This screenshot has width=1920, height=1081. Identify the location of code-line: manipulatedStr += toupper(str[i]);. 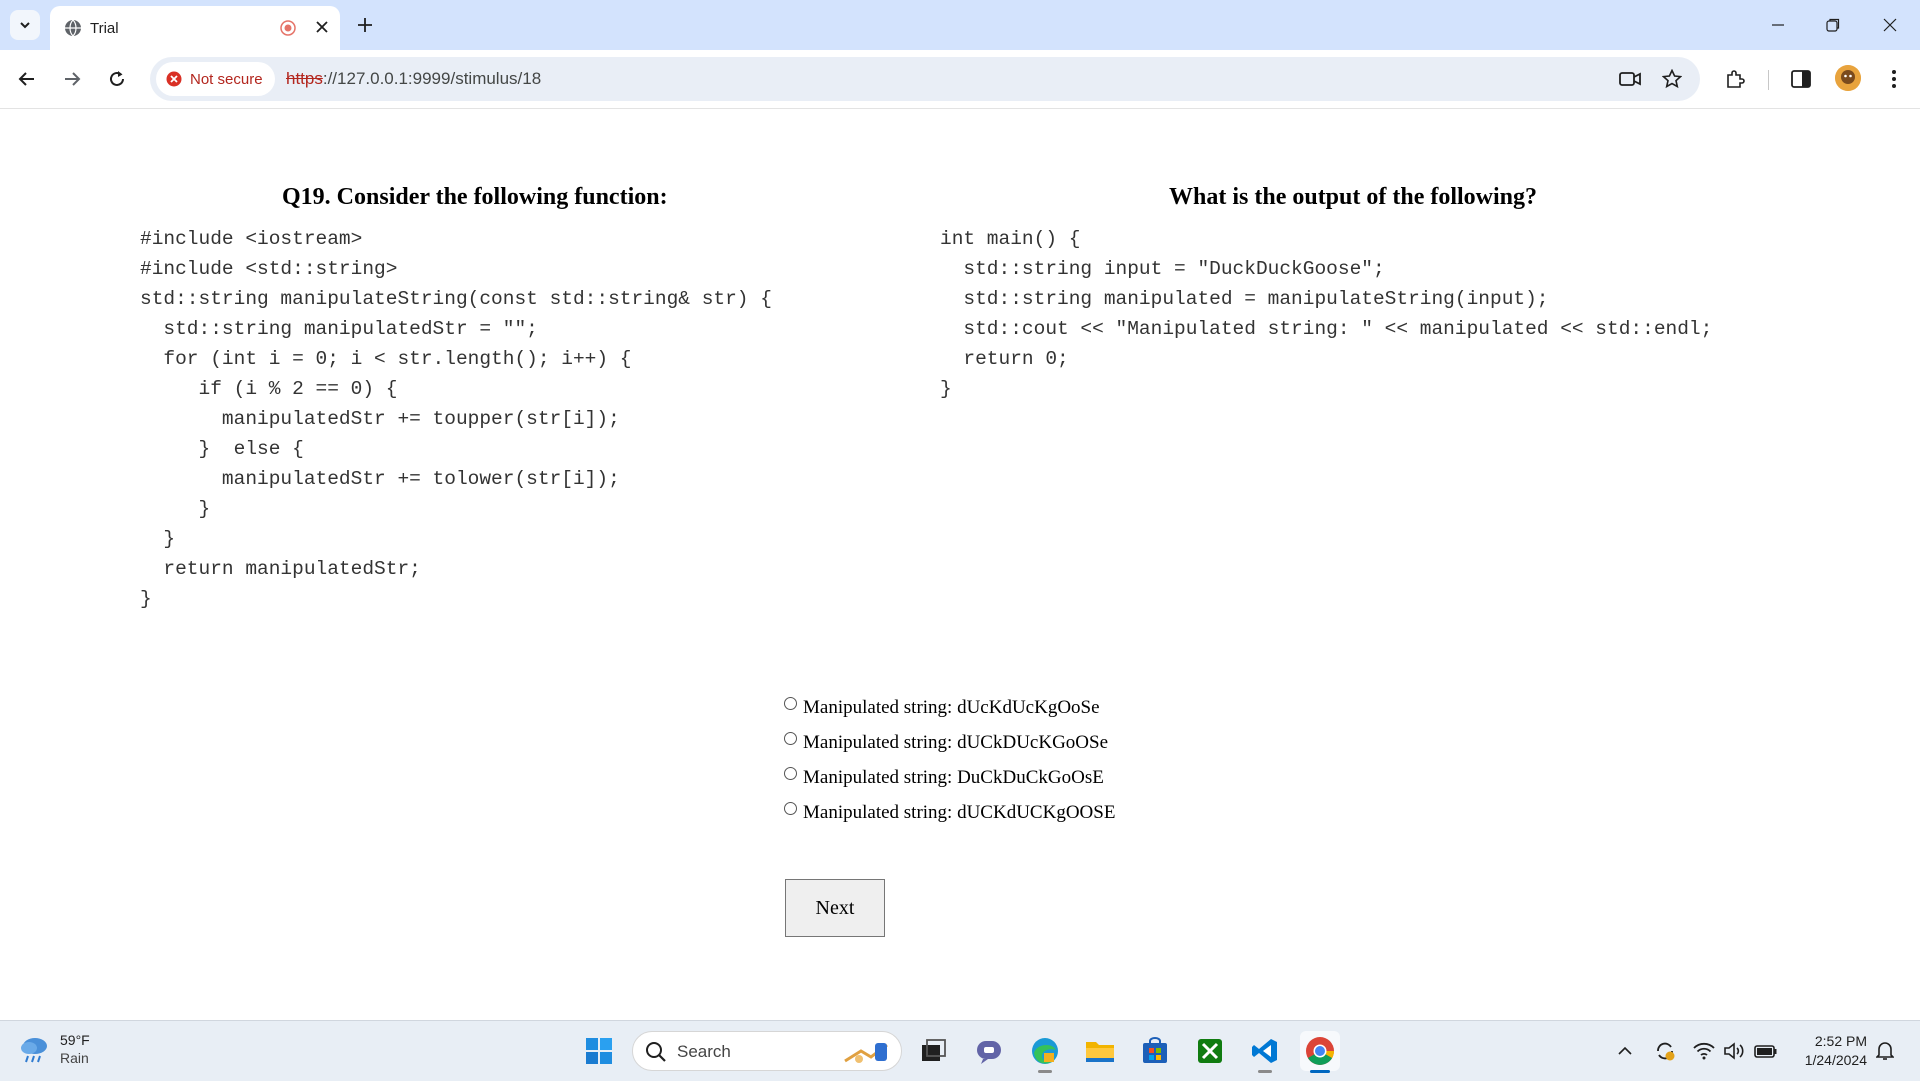
(380, 419).